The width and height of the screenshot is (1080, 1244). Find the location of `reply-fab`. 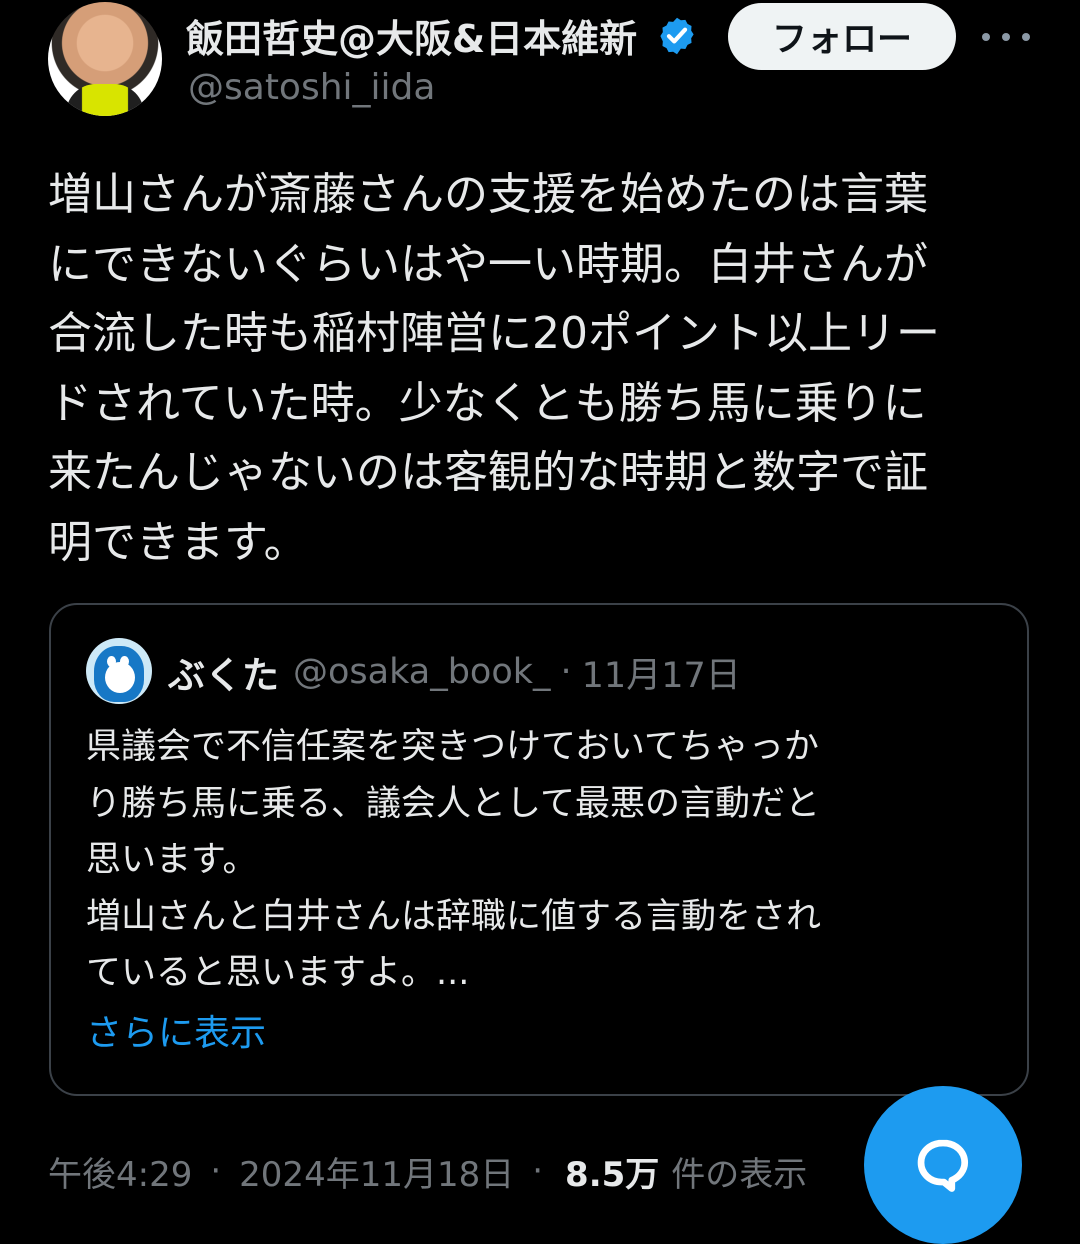

reply-fab is located at coordinates (943, 1165).